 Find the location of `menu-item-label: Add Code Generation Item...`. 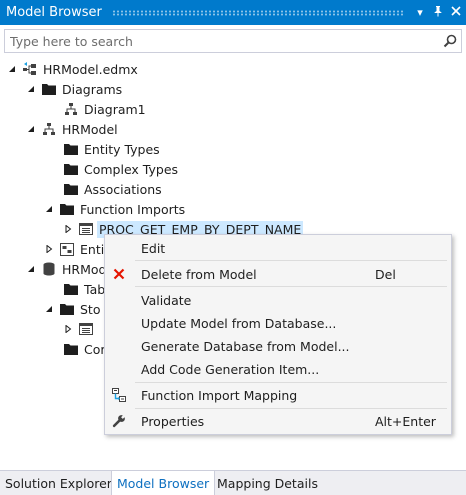

menu-item-label: Add Code Generation Item... is located at coordinates (230, 369).